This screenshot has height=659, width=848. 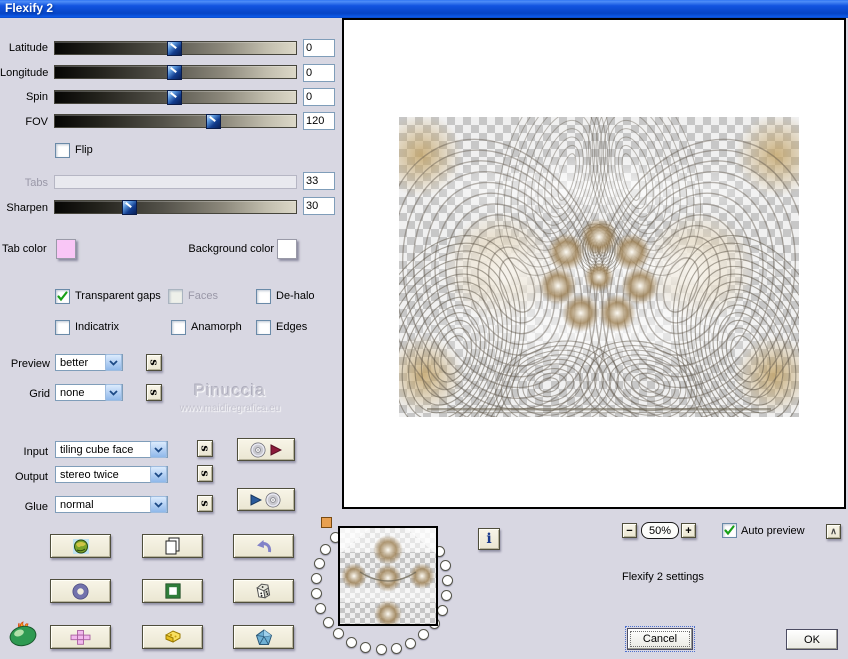 I want to click on grid-dropdown: none, so click(x=89, y=392).